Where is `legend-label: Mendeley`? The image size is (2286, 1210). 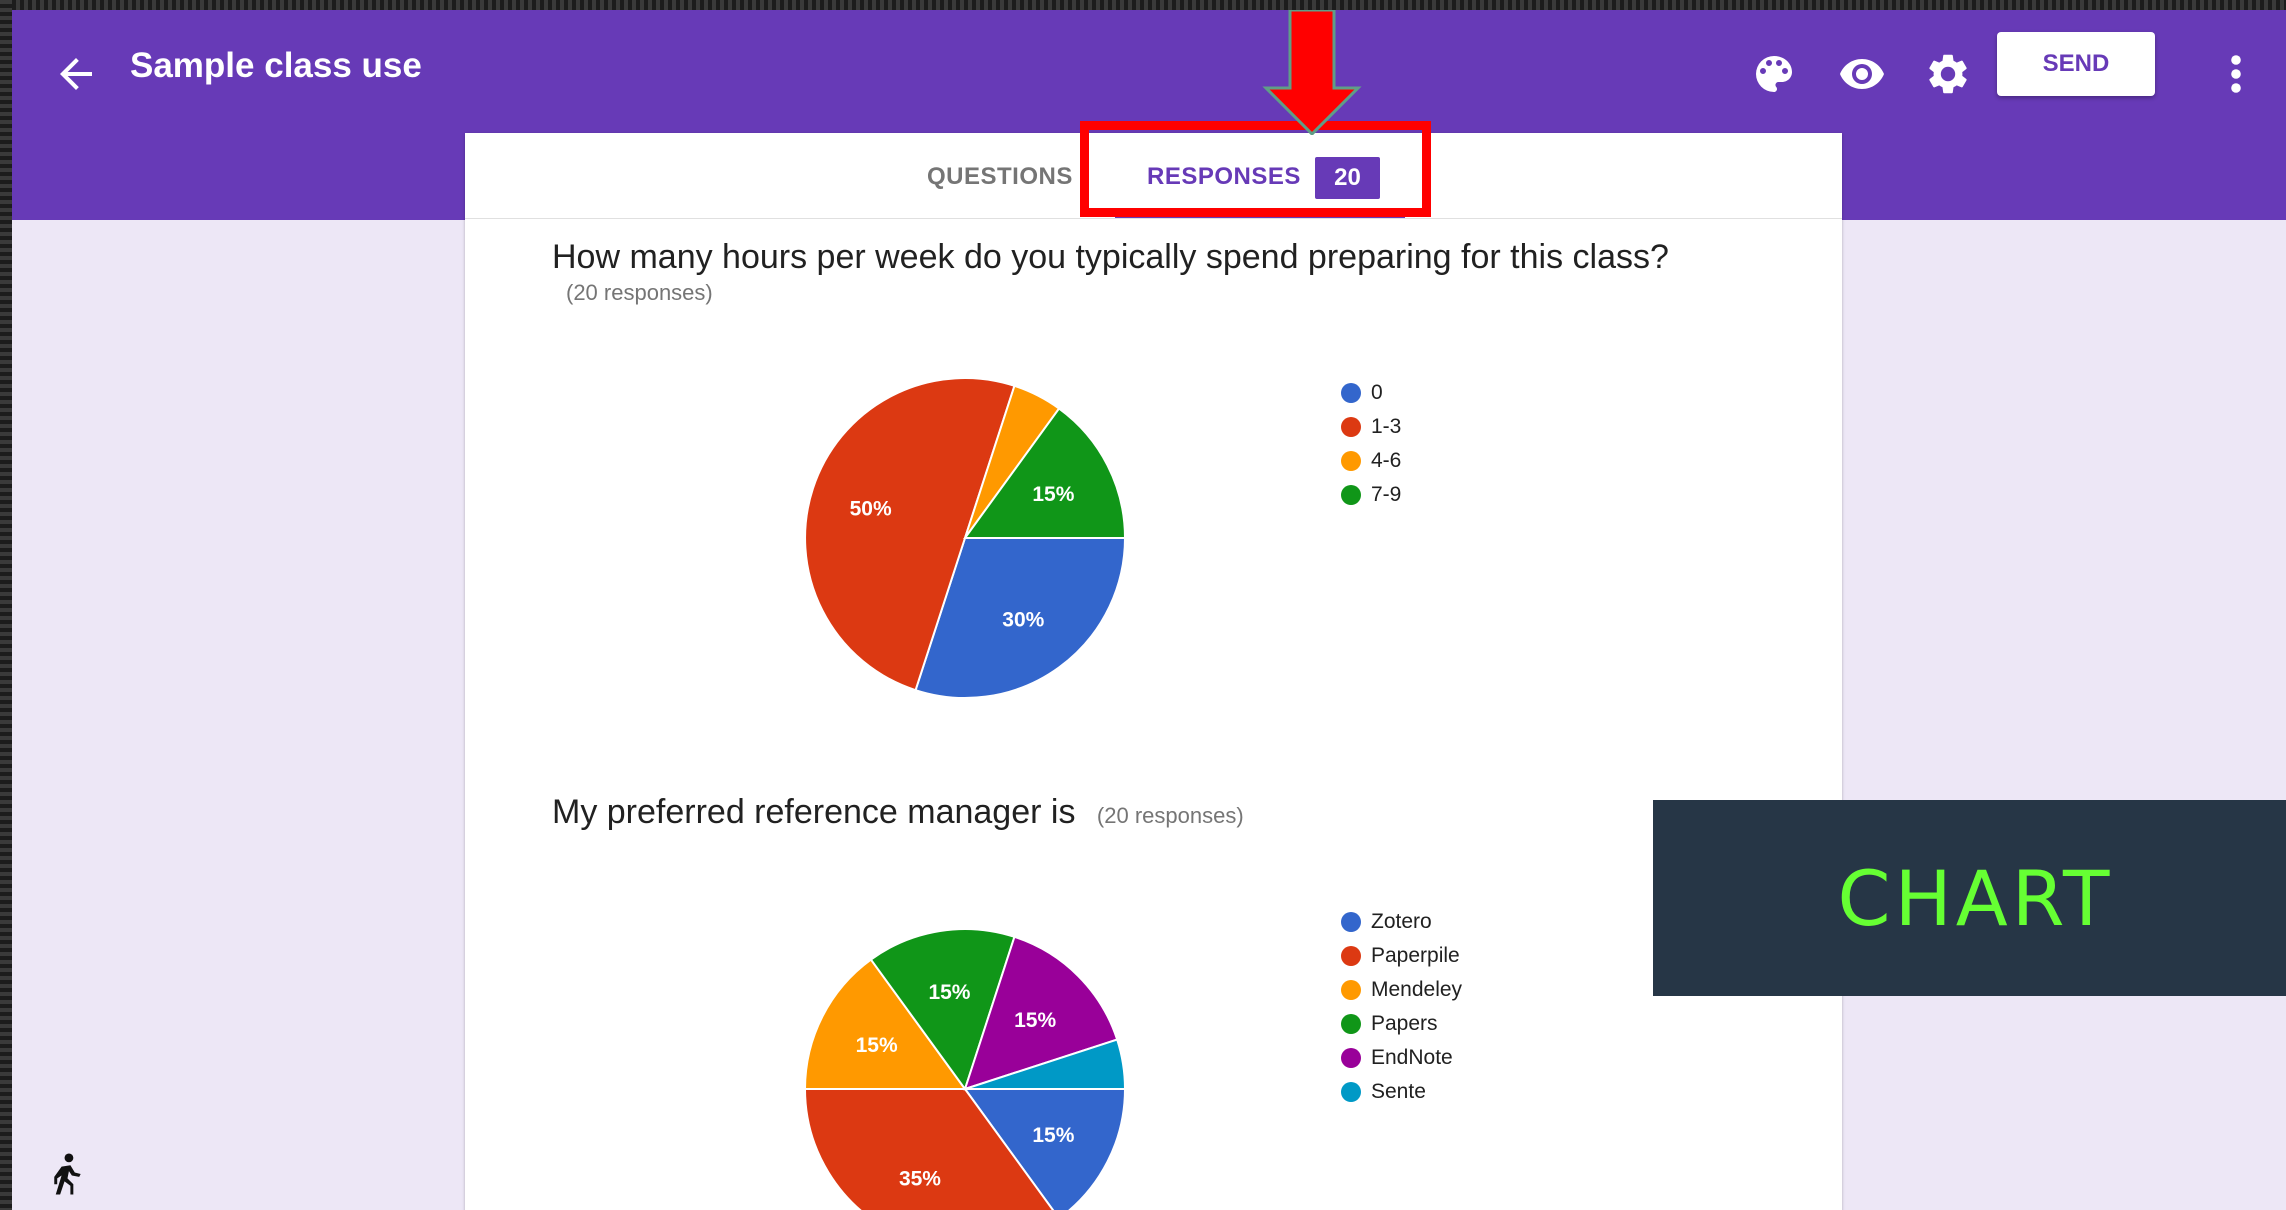
legend-label: Mendeley is located at coordinates (1417, 989).